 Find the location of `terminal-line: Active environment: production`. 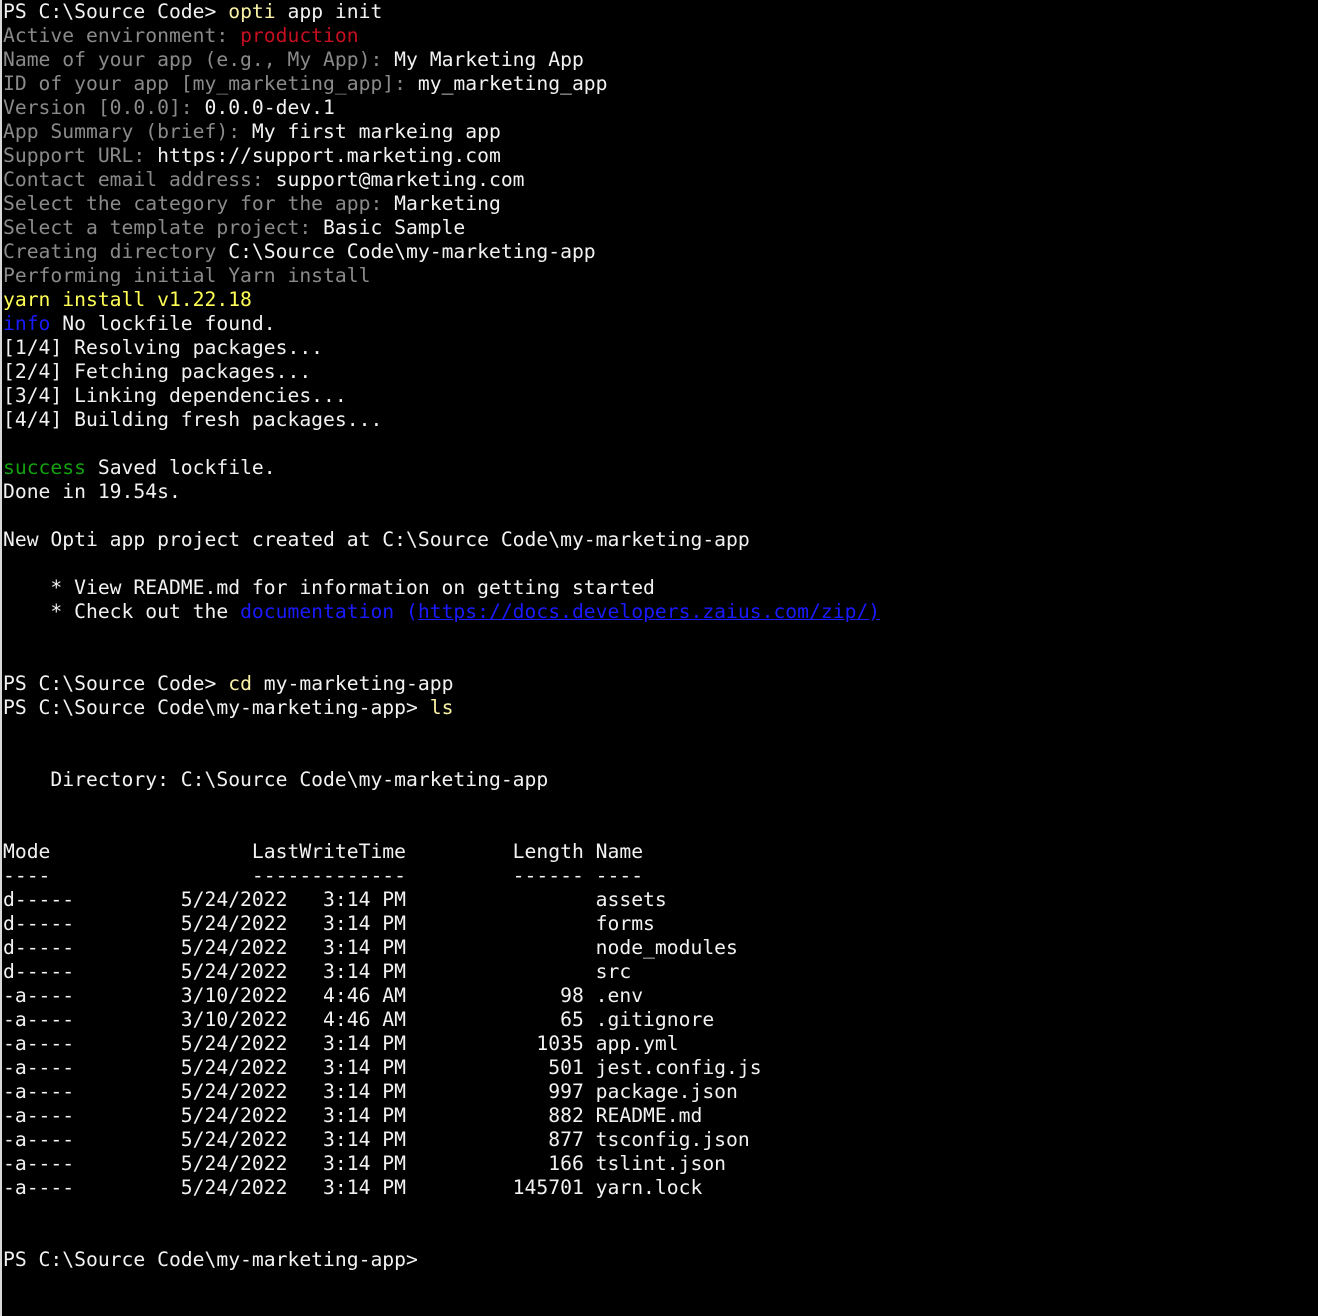

terminal-line: Active environment: production is located at coordinates (659, 36).